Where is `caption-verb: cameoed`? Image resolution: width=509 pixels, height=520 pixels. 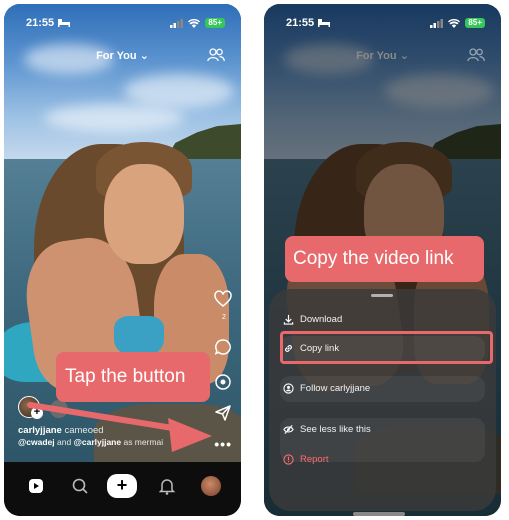 caption-verb: cameoed is located at coordinates (84, 430).